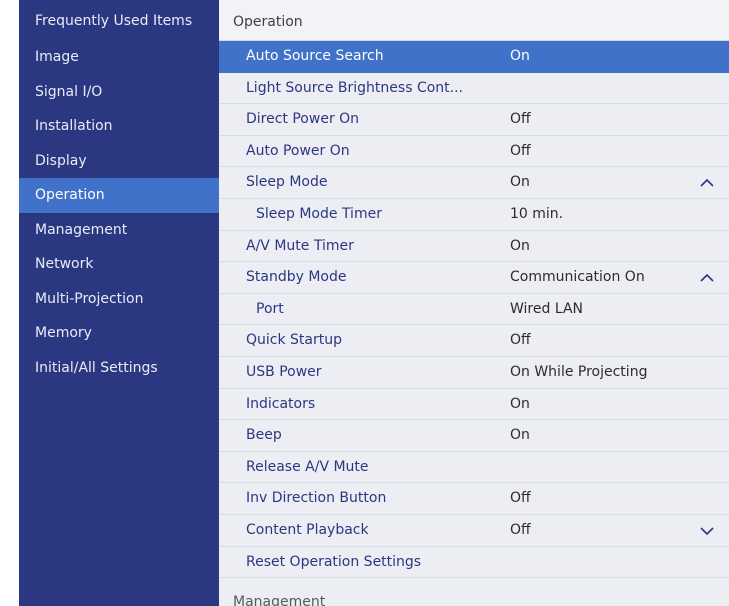 The image size is (729, 606). What do you see at coordinates (119, 92) in the screenshot?
I see `sidebar-item-signal-io: Signal I/O` at bounding box center [119, 92].